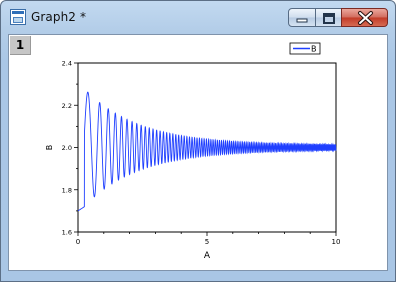  I want to click on legend-label-b: B, so click(314, 49).